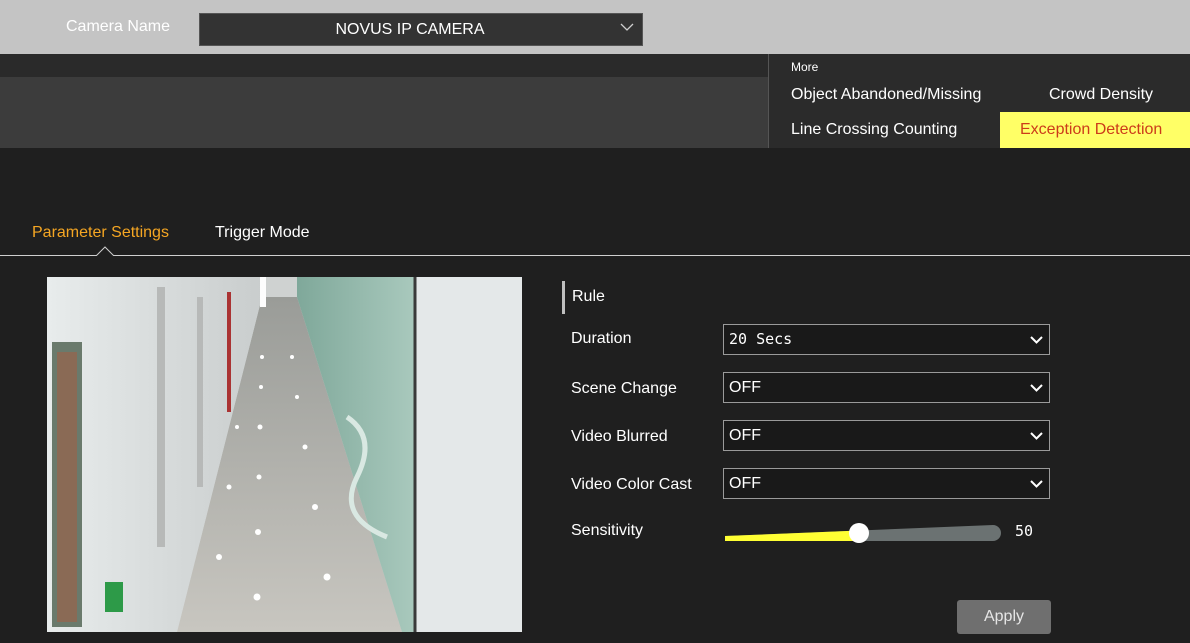 The width and height of the screenshot is (1190, 643). I want to click on camera-name-select: NOVUS IP CAMERA, so click(421, 29).